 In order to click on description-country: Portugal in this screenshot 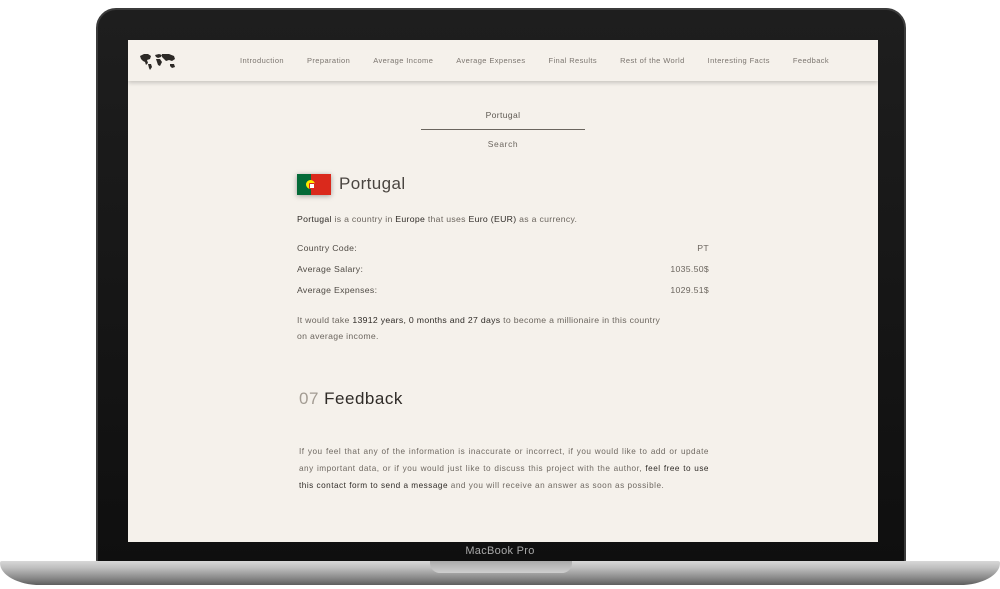, I will do `click(314, 219)`.